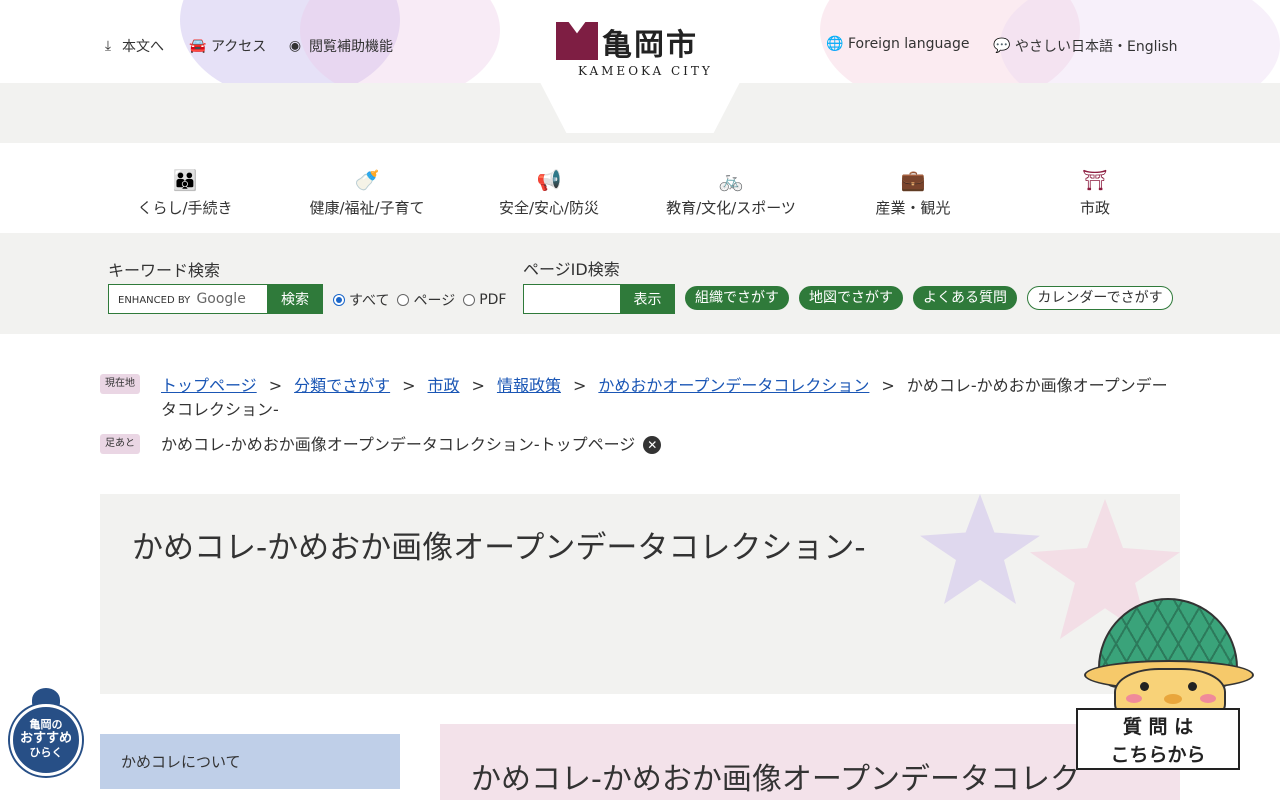 The image size is (1280, 800). Describe the element at coordinates (1002, 46) in the screenshot. I see `speech-bubble-icon: 💬` at that location.